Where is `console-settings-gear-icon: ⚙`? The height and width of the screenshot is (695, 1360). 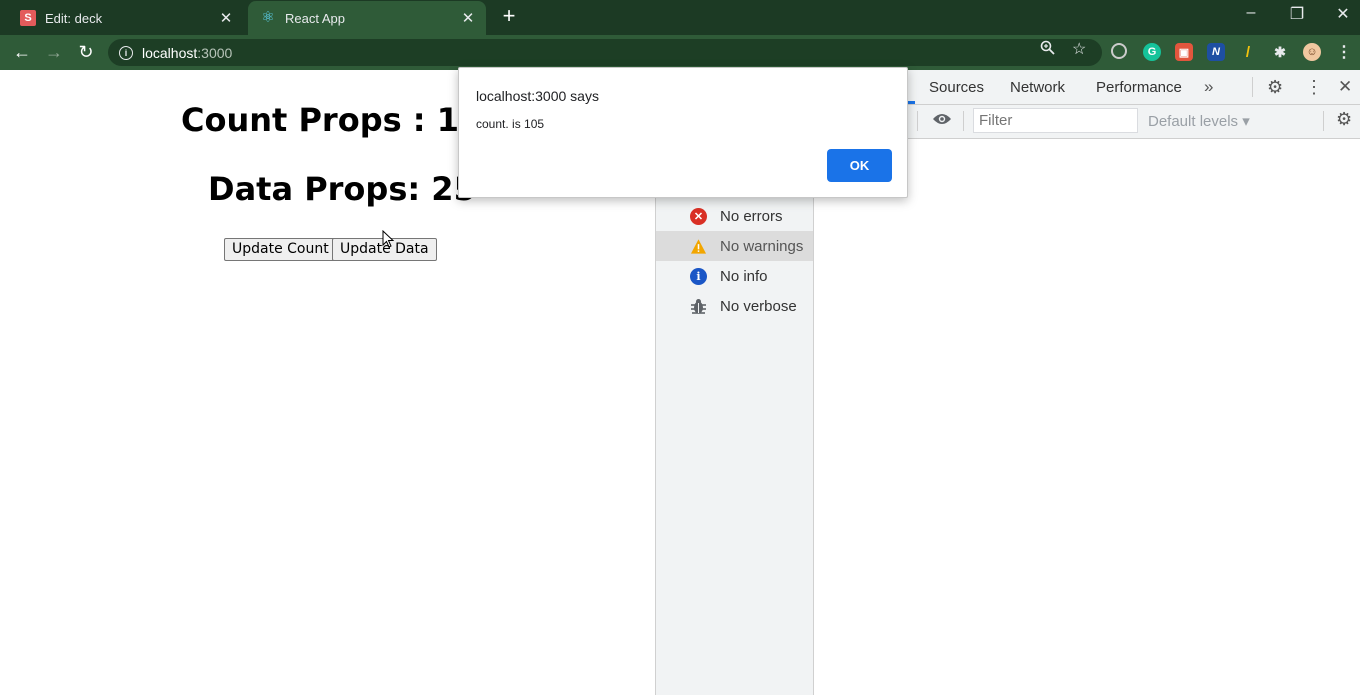
console-settings-gear-icon: ⚙ is located at coordinates (1344, 119).